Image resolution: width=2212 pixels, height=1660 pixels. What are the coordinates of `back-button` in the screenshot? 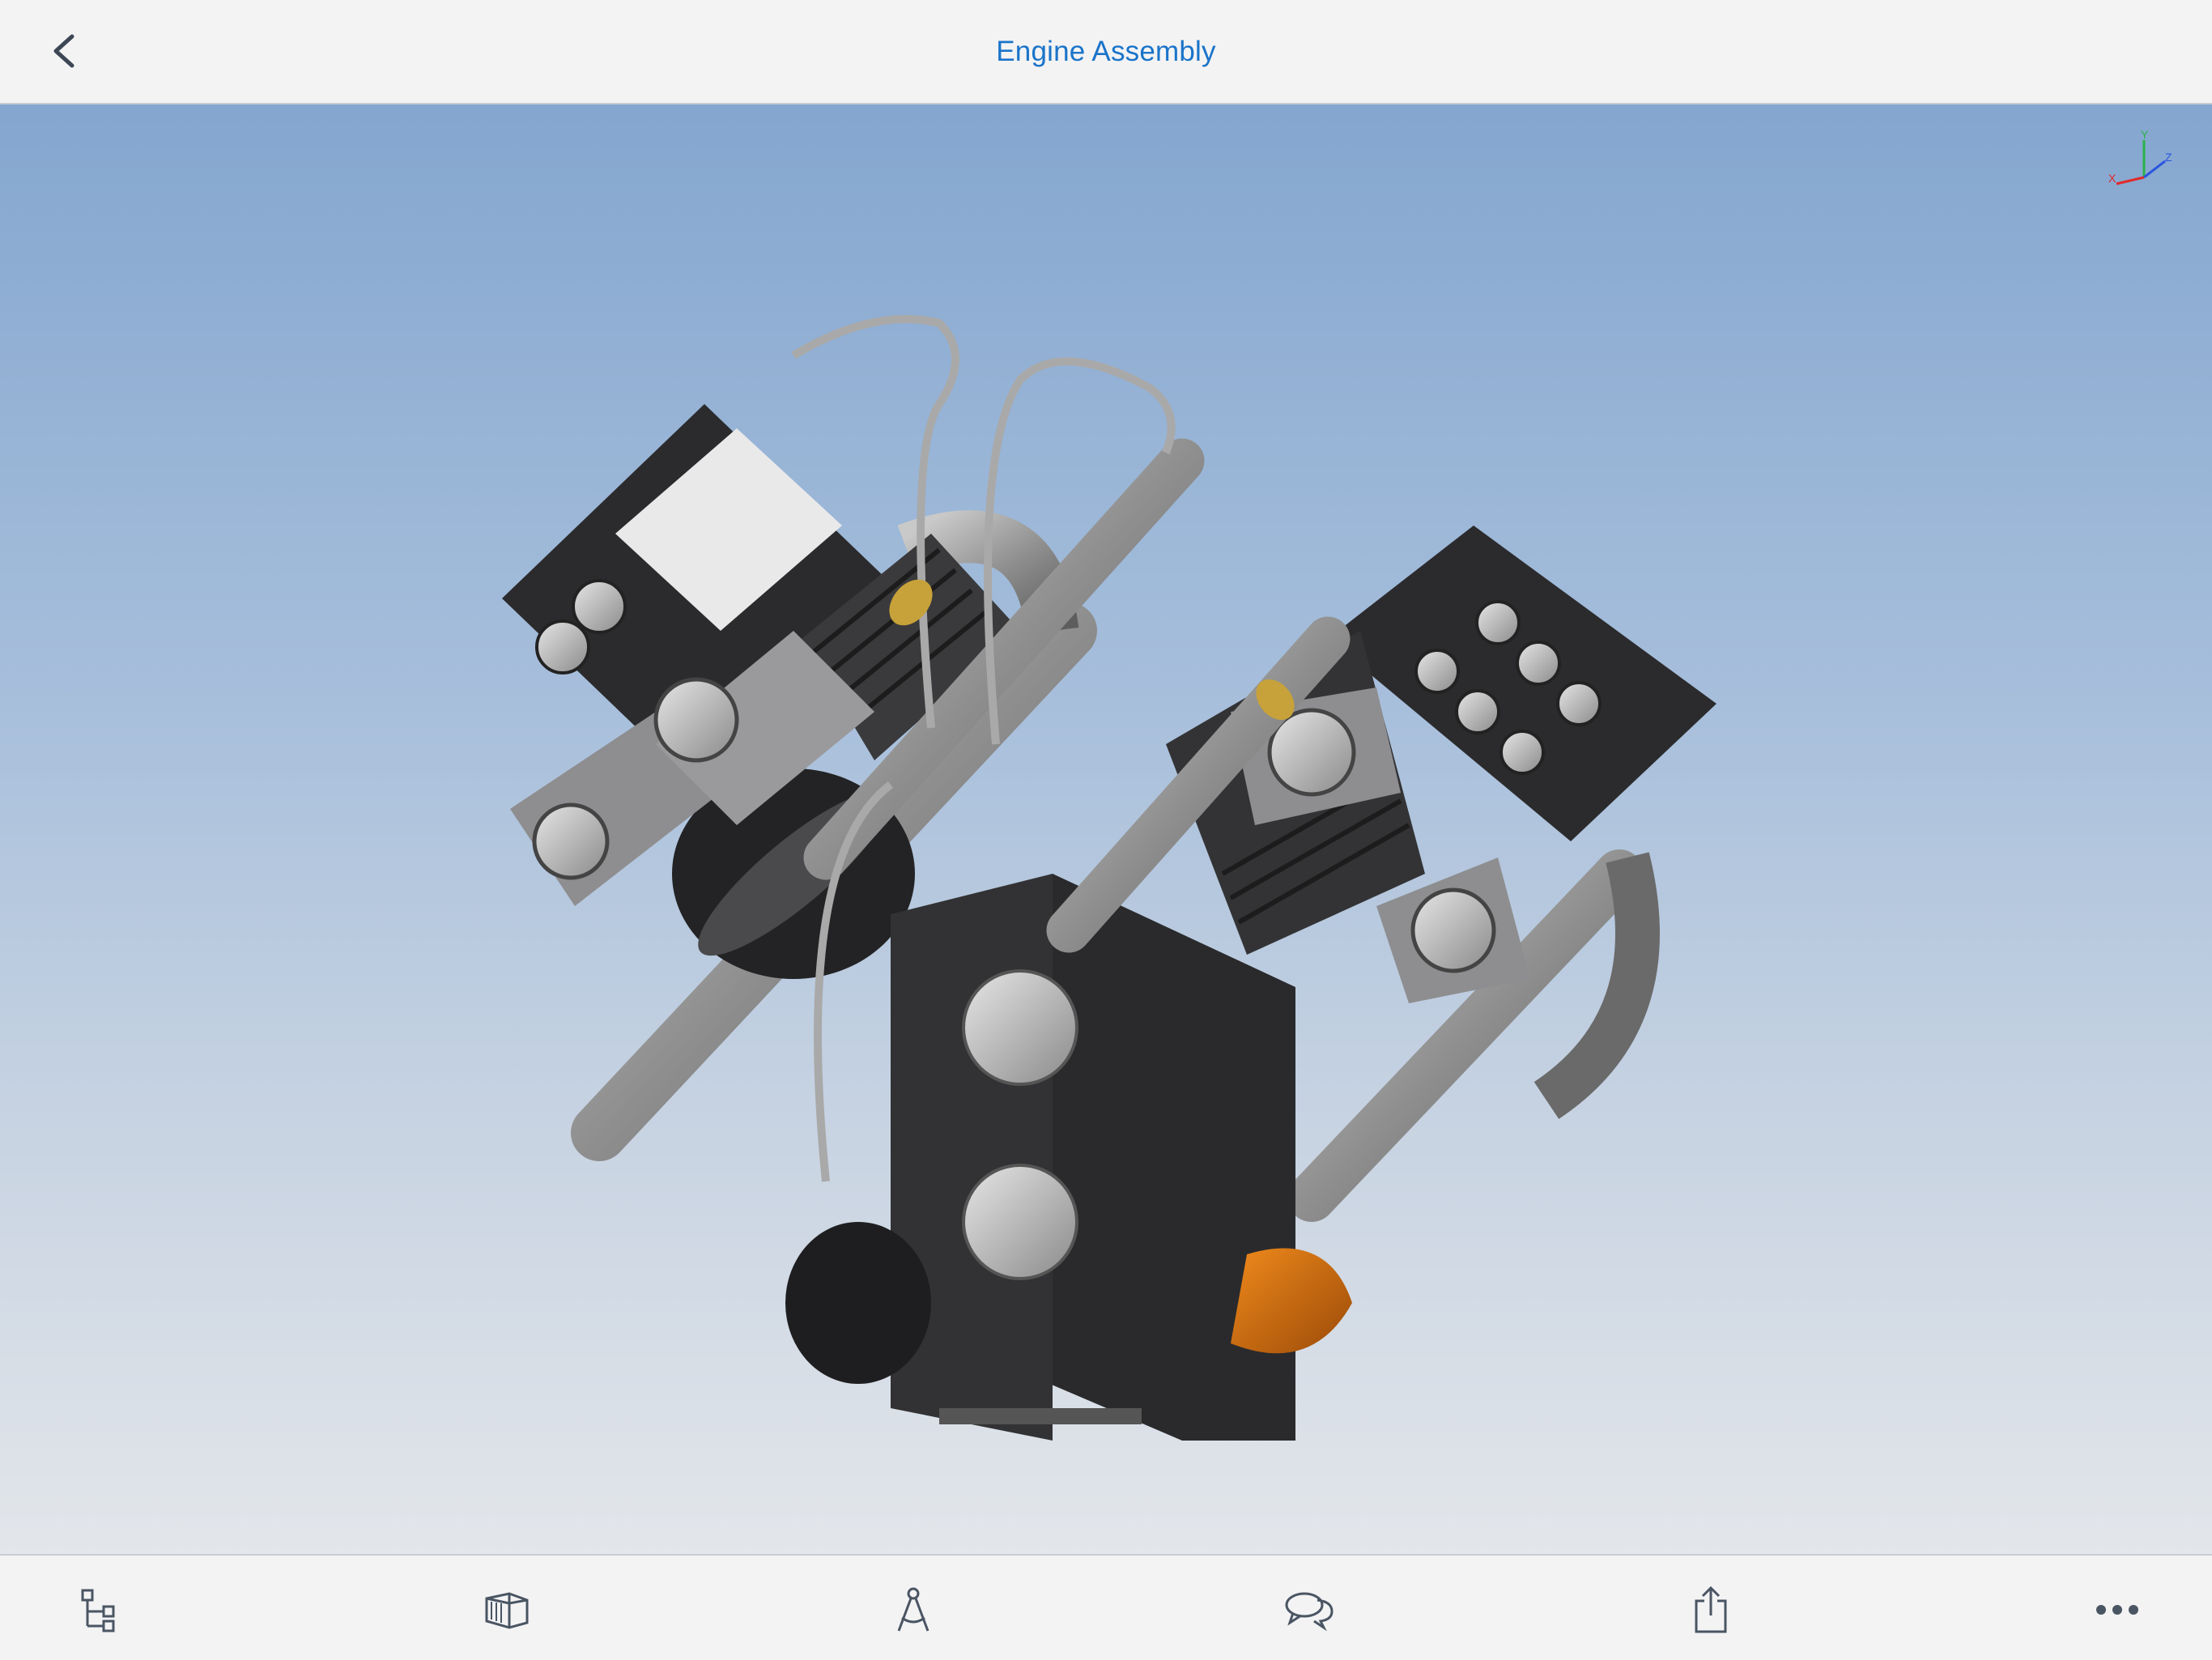 It's located at (64, 51).